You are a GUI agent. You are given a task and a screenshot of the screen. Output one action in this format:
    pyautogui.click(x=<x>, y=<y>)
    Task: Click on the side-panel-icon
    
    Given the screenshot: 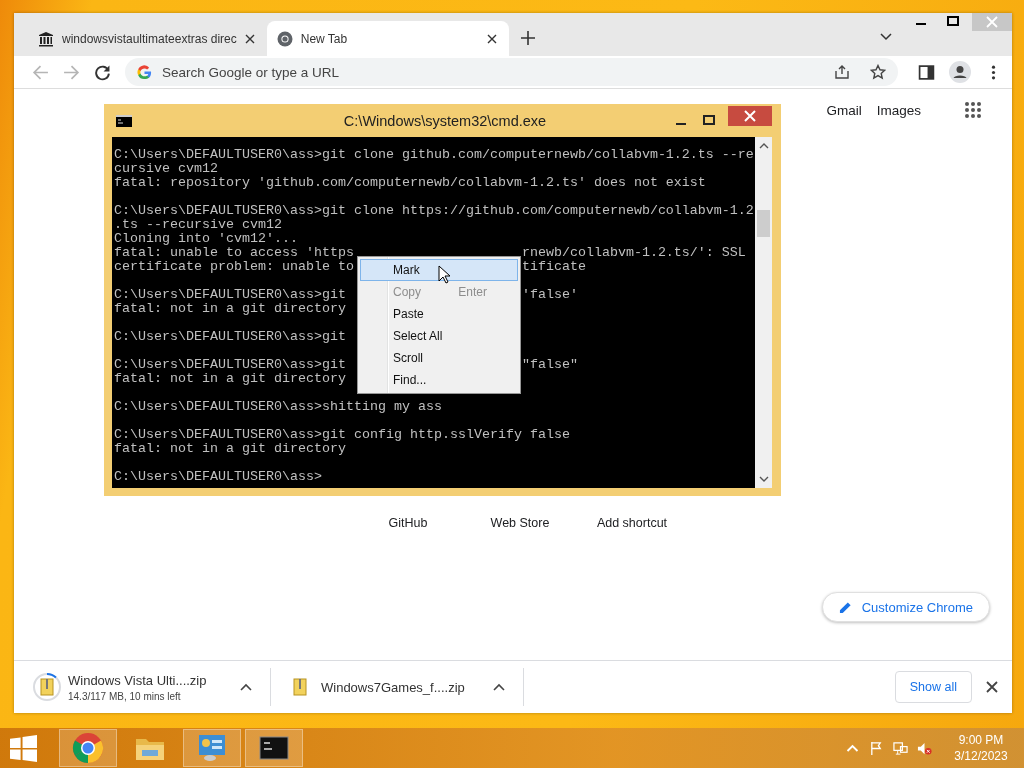 What is the action you would take?
    pyautogui.click(x=926, y=72)
    